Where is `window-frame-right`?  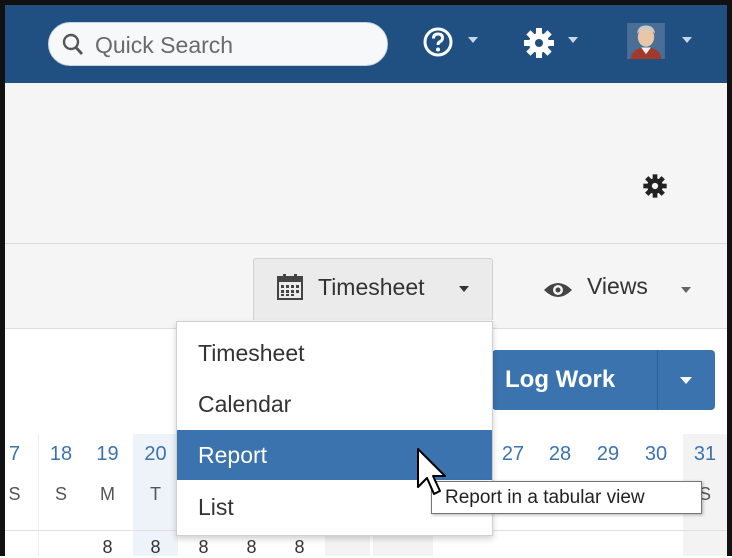 window-frame-right is located at coordinates (729, 278).